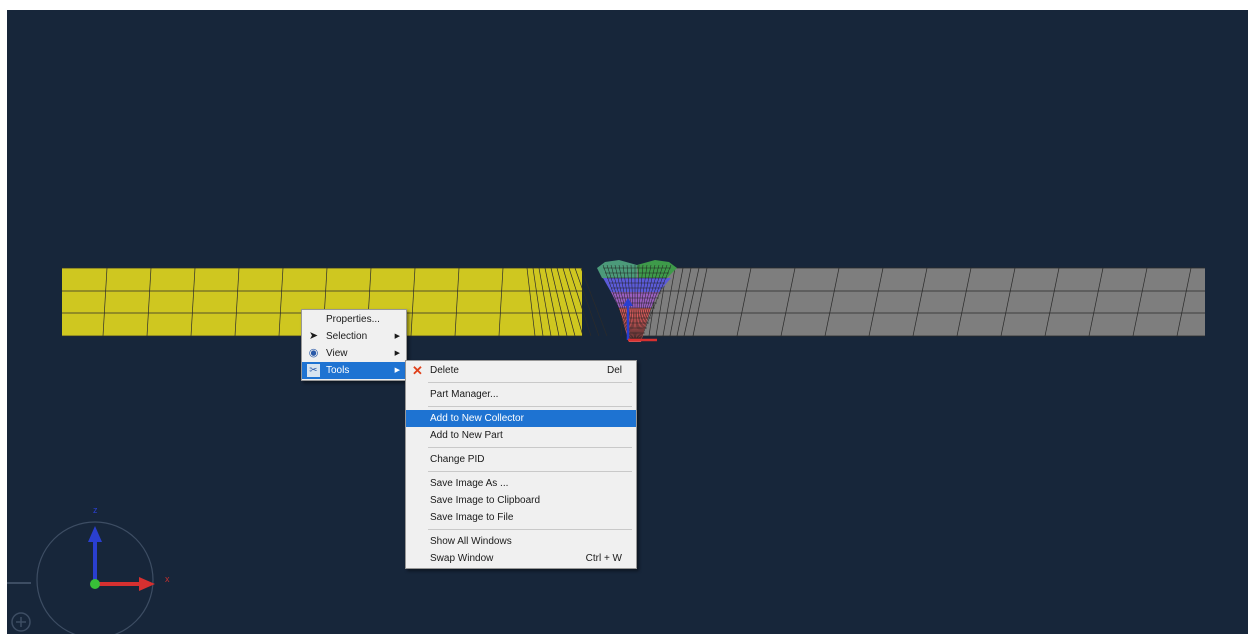  Describe the element at coordinates (417, 370) in the screenshot. I see `delete-icon: ✕` at that location.